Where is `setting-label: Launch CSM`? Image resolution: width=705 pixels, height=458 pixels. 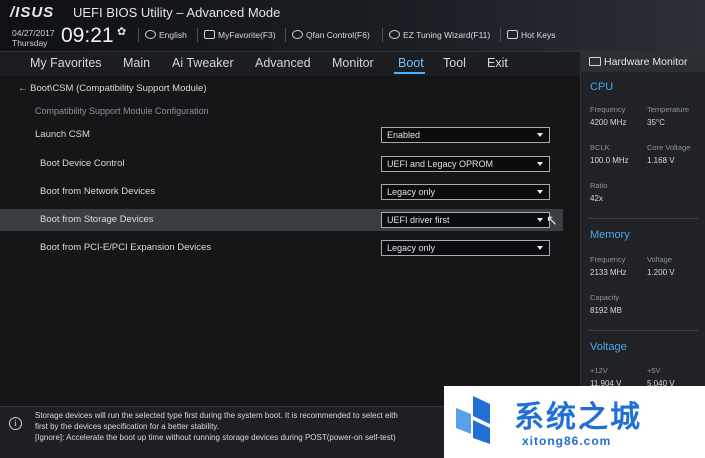 setting-label: Launch CSM is located at coordinates (62, 134).